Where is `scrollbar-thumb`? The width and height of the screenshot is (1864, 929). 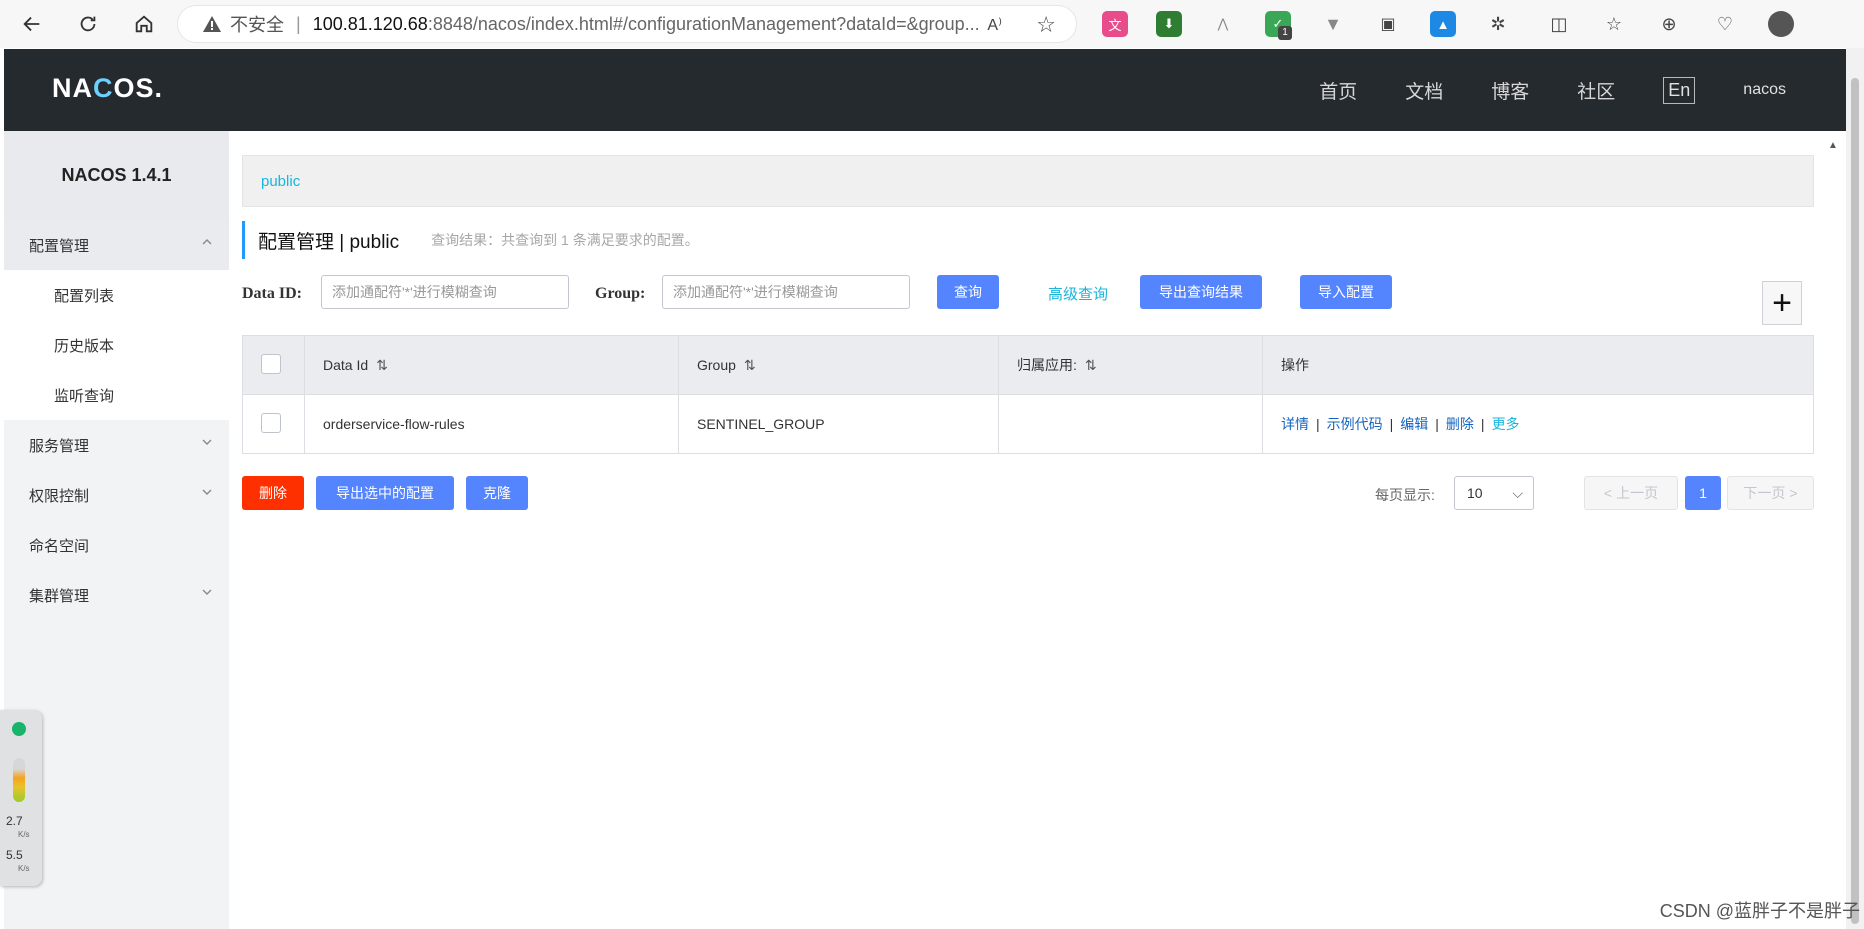
scrollbar-thumb is located at coordinates (1855, 501).